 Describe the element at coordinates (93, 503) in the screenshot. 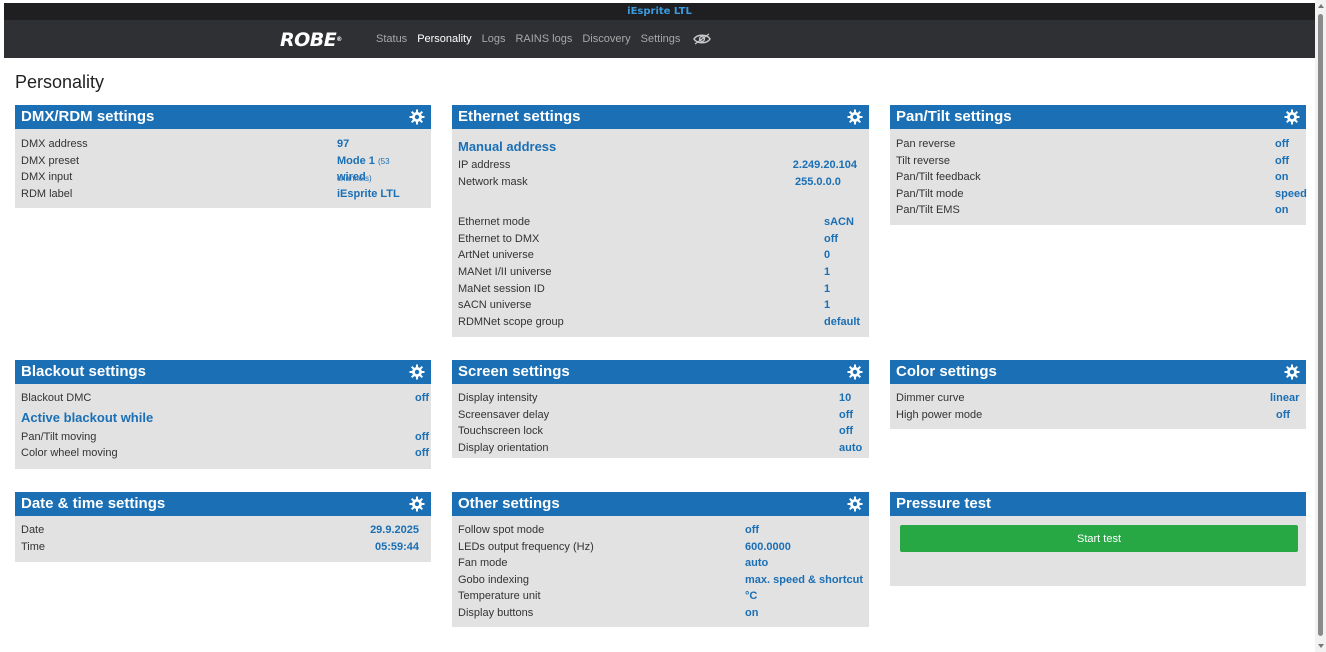

I see `panel-title: Date & time settings` at that location.